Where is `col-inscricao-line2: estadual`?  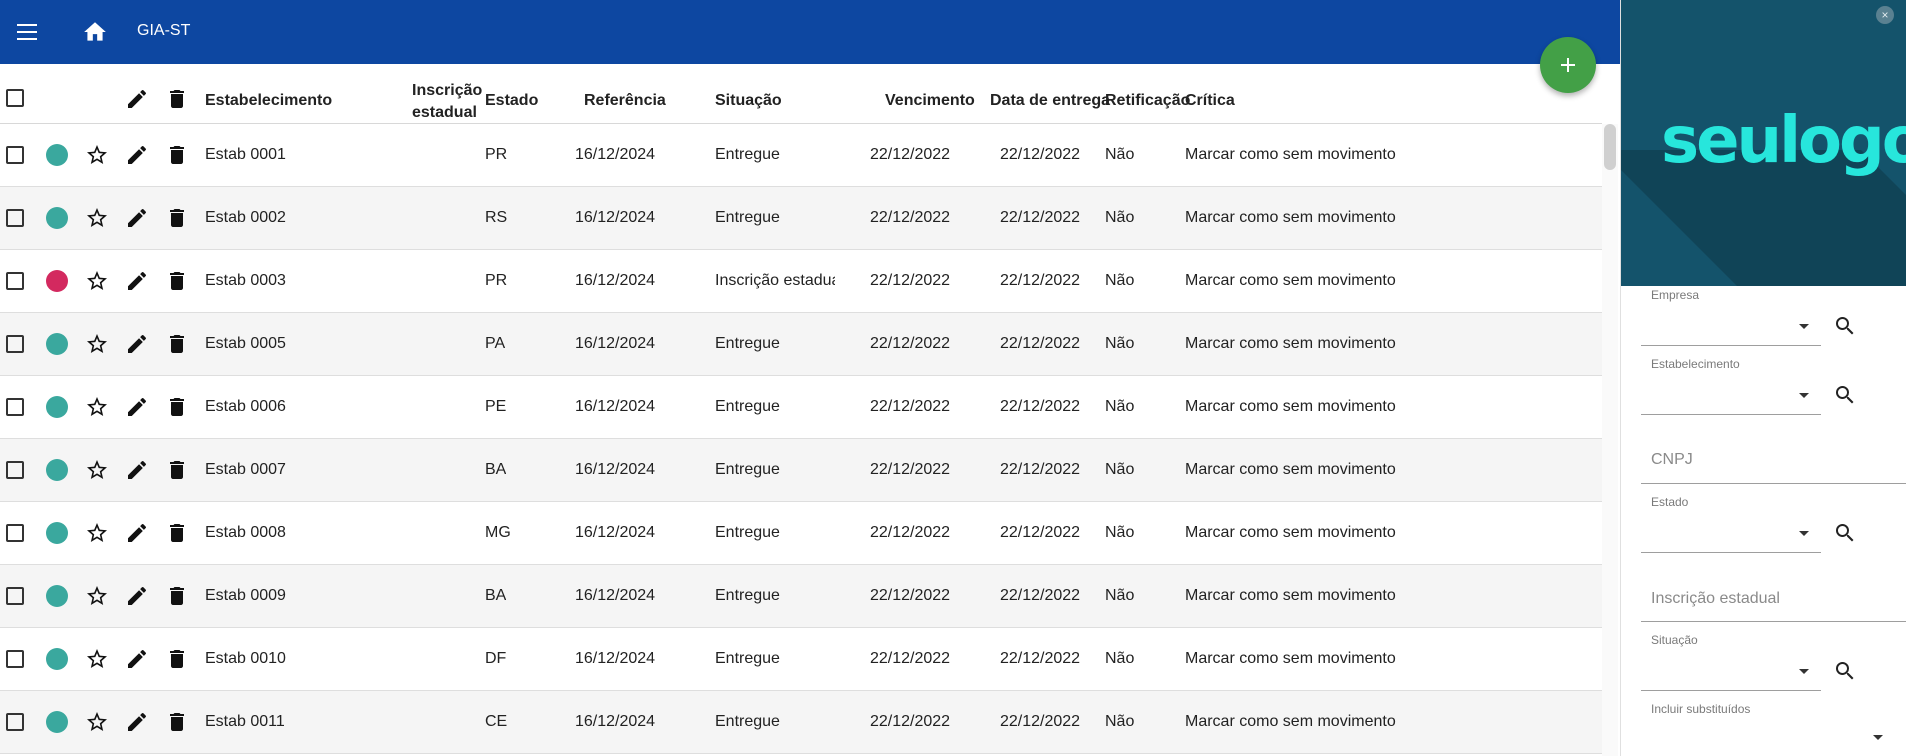 col-inscricao-line2: estadual is located at coordinates (444, 113).